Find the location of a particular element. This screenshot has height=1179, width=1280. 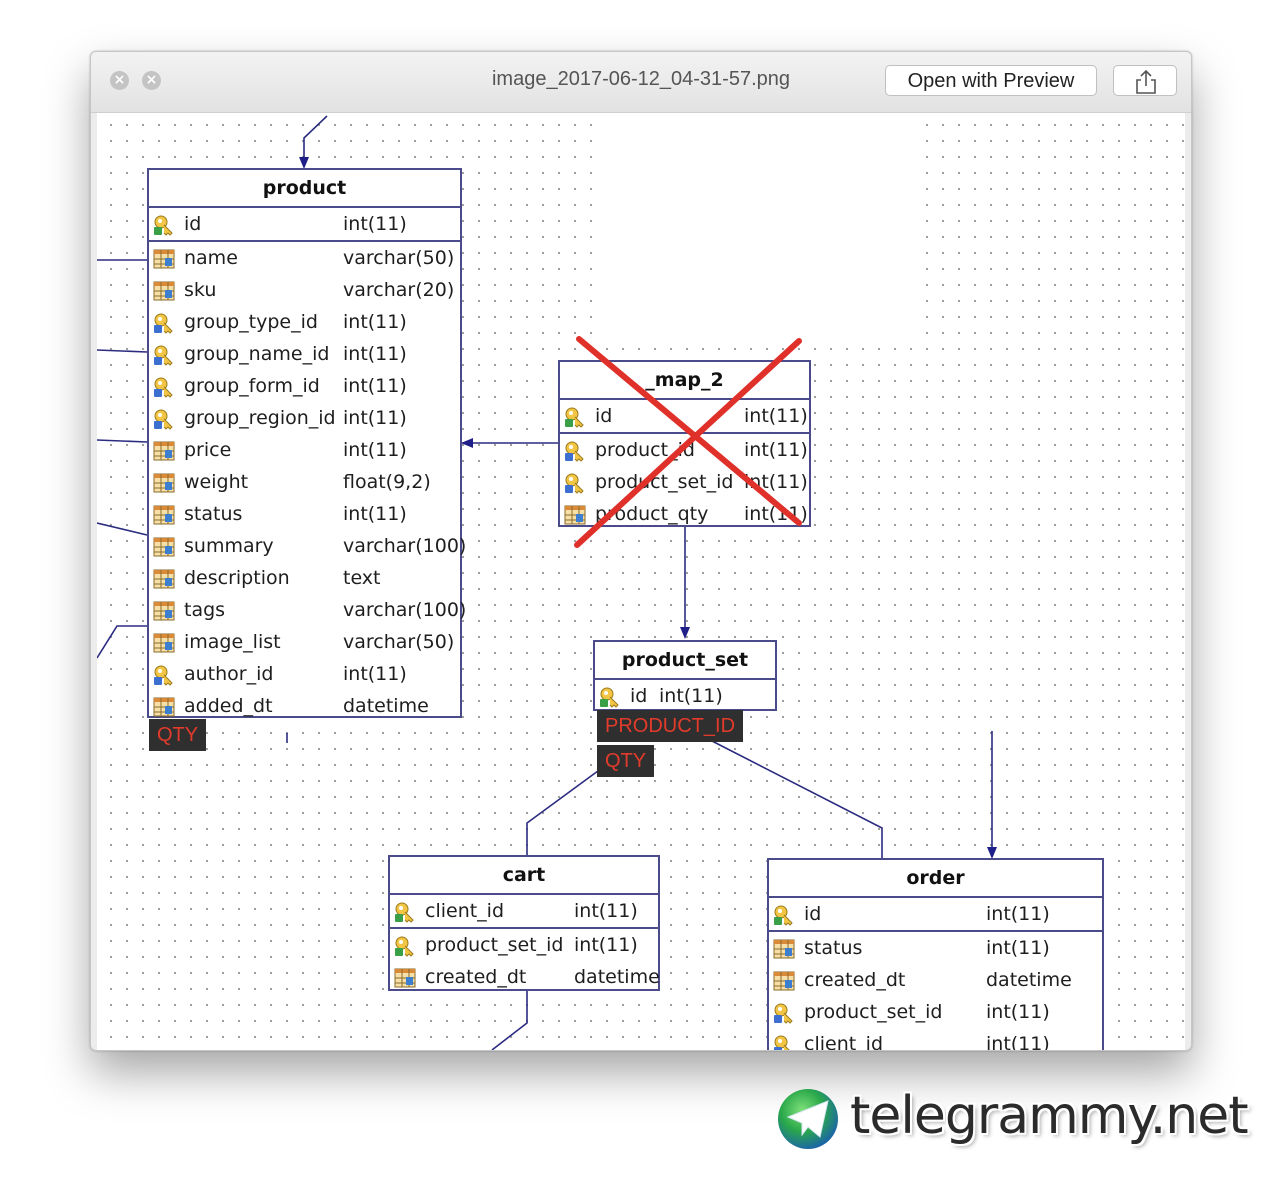

table-title: product_set is located at coordinates (685, 661).